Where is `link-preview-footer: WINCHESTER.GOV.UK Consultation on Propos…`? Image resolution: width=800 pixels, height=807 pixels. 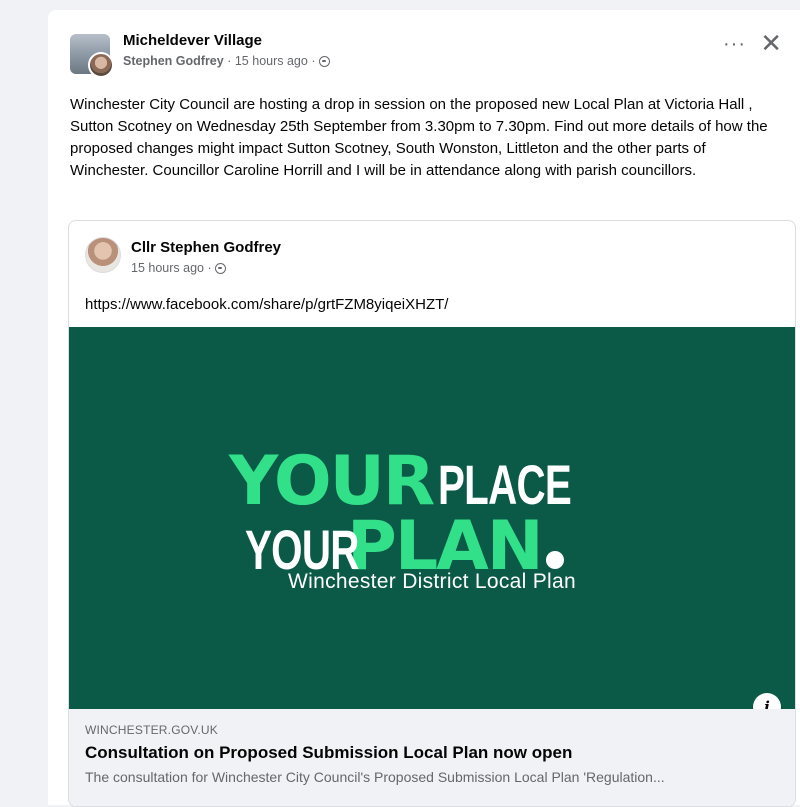 link-preview-footer: WINCHESTER.GOV.UK Consultation on Propos… is located at coordinates (432, 757).